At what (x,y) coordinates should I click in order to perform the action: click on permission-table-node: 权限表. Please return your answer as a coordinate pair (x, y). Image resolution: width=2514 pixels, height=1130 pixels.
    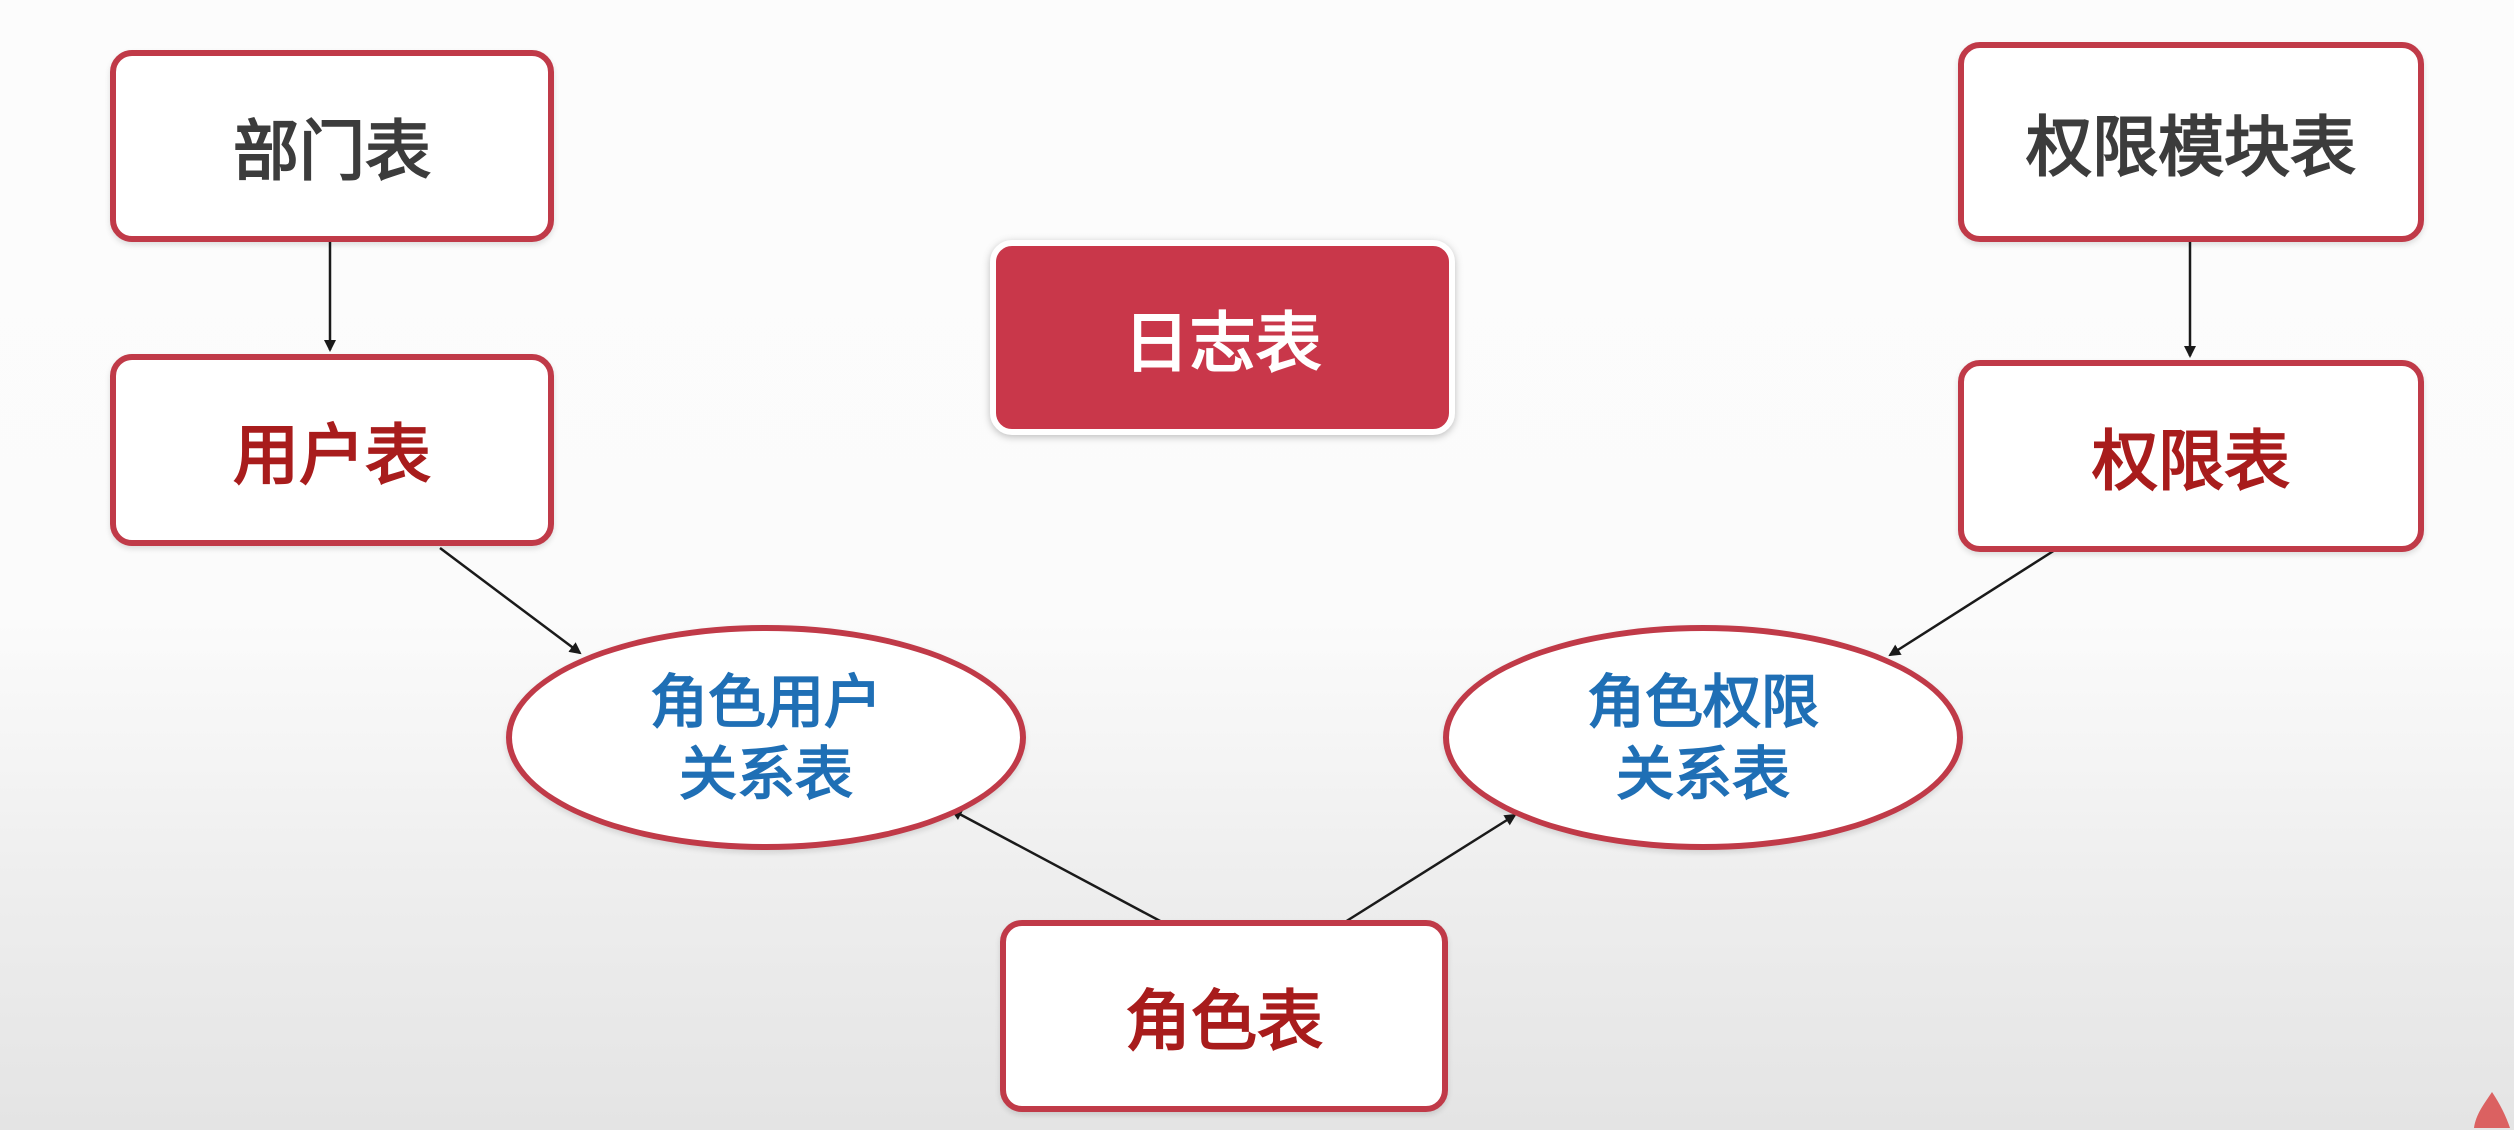
    Looking at the image, I should click on (2191, 456).